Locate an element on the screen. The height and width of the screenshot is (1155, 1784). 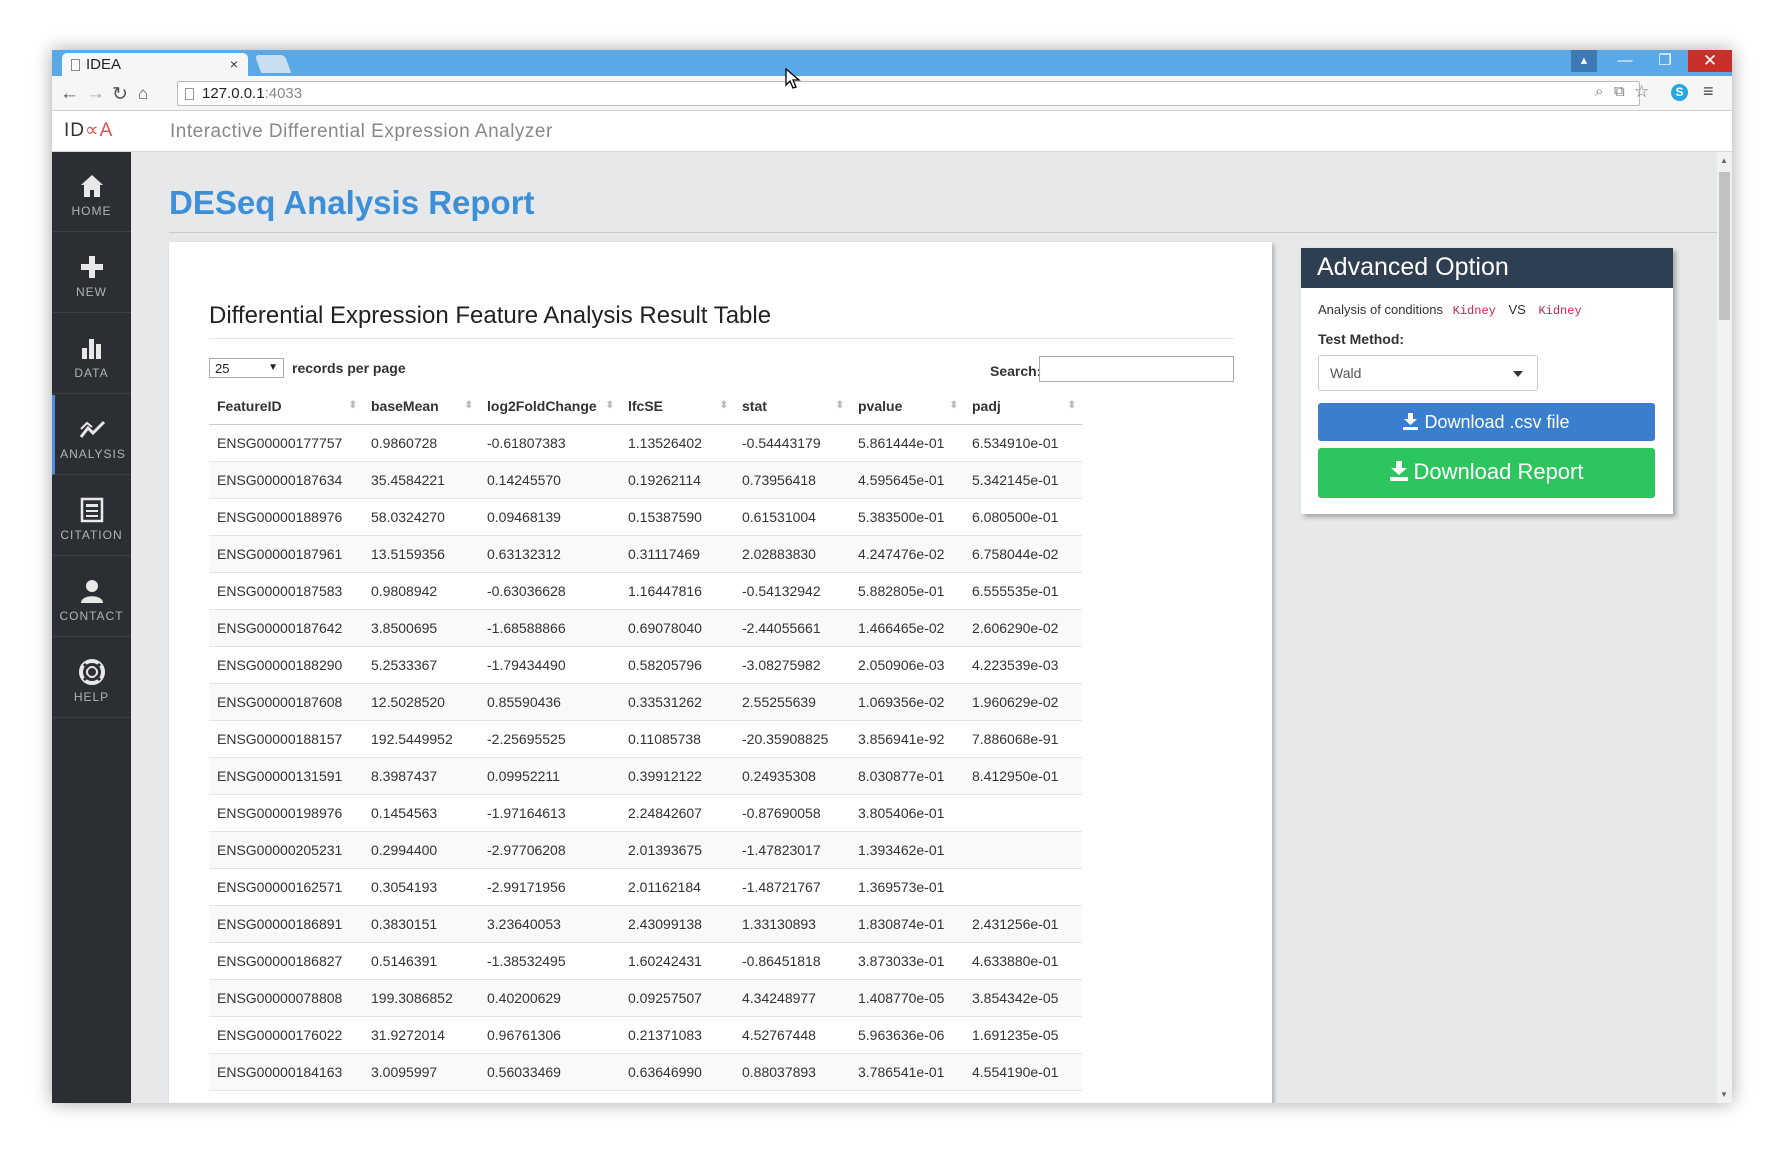
table-cell: -1.79434490 is located at coordinates (549, 665).